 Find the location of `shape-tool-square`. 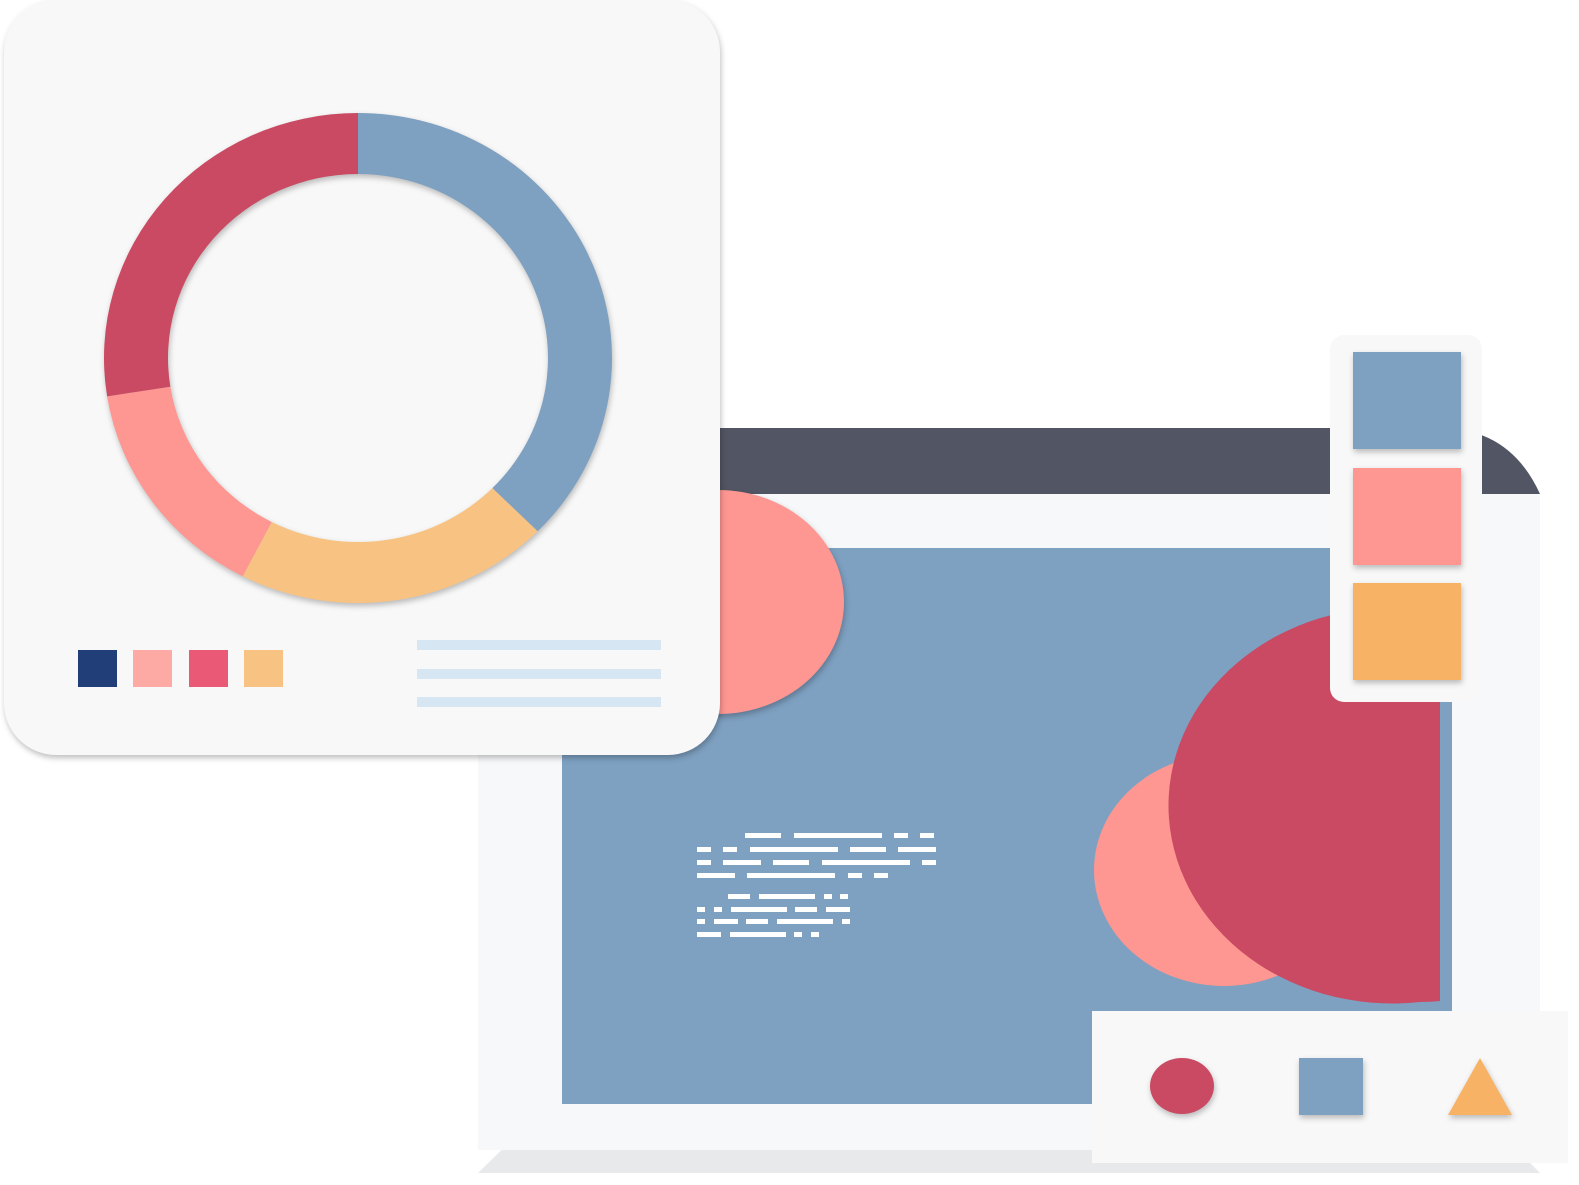

shape-tool-square is located at coordinates (1331, 1086).